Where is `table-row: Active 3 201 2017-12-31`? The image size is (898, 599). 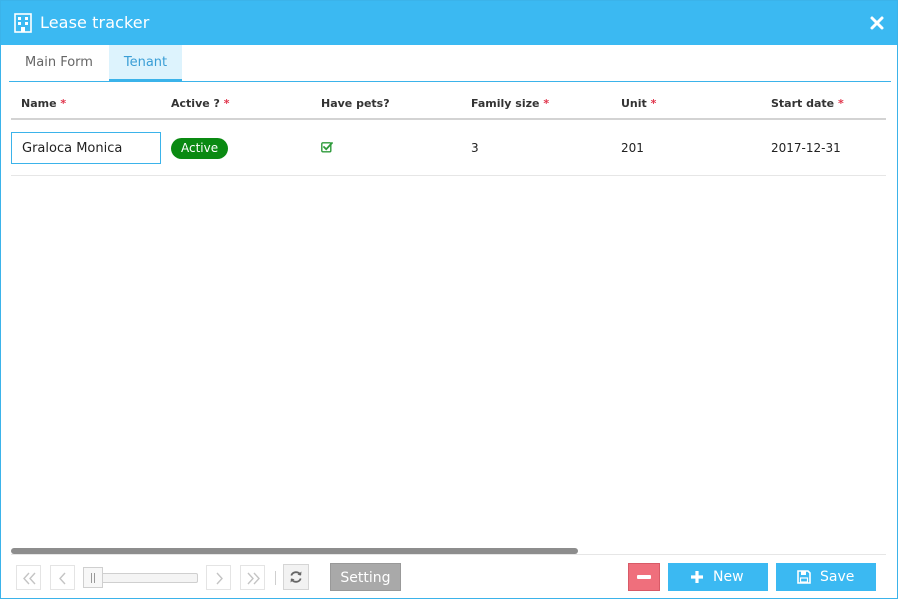
table-row: Active 3 201 2017-12-31 is located at coordinates (448, 149).